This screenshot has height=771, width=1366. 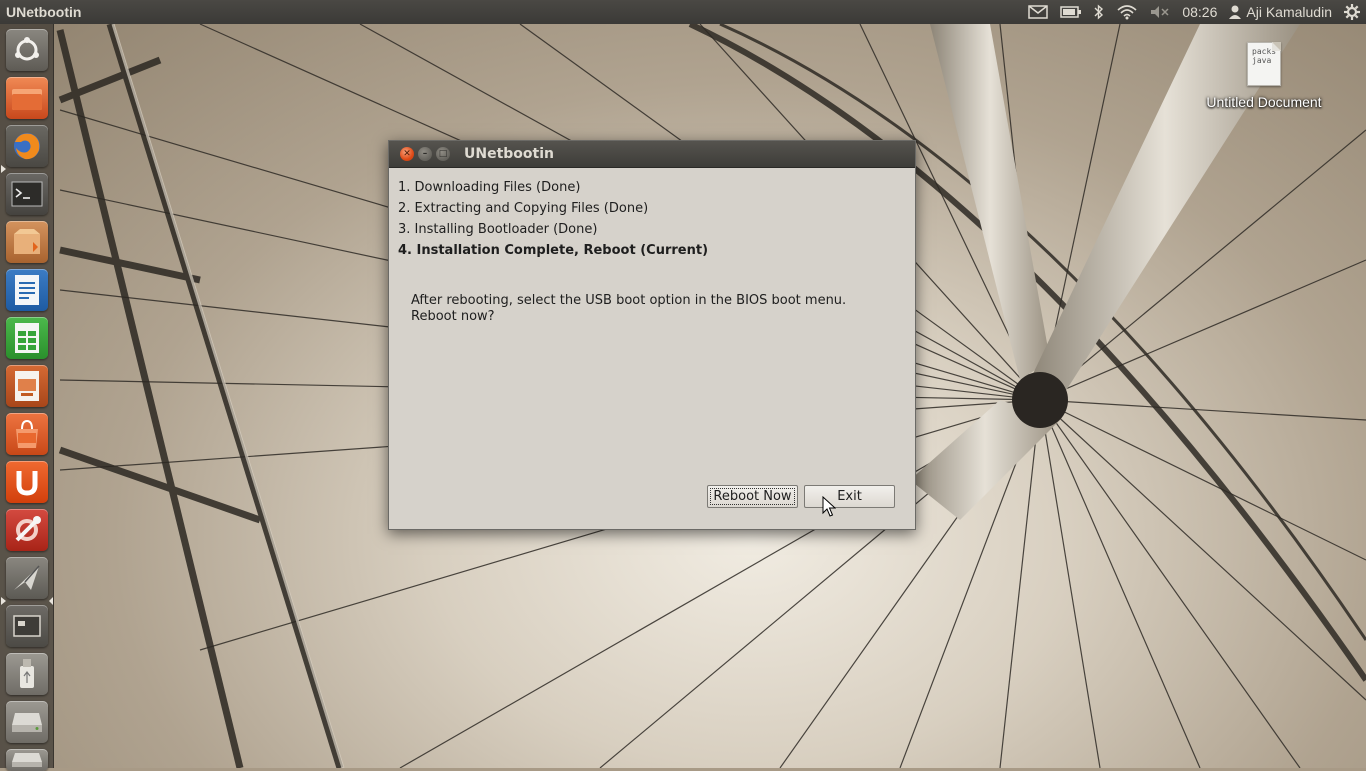 What do you see at coordinates (1099, 12) in the screenshot?
I see `bluetooth-icon` at bounding box center [1099, 12].